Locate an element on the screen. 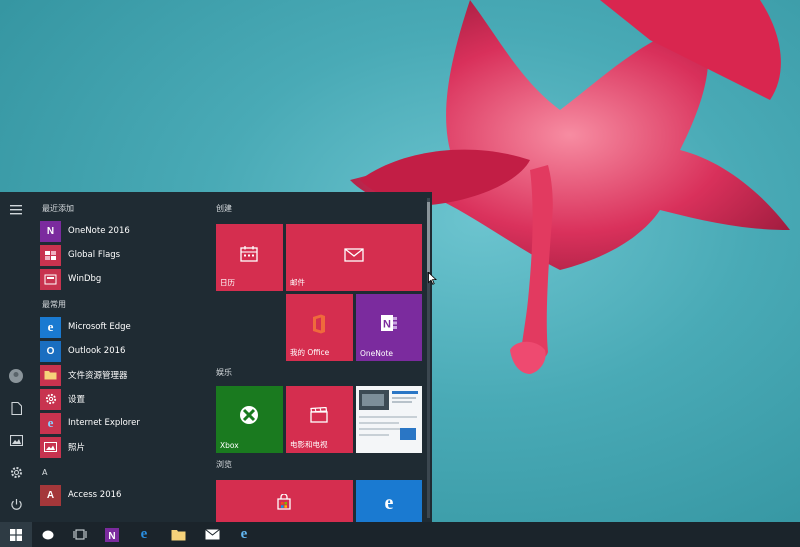  onenote-tile-icon: N is located at coordinates (389, 323).